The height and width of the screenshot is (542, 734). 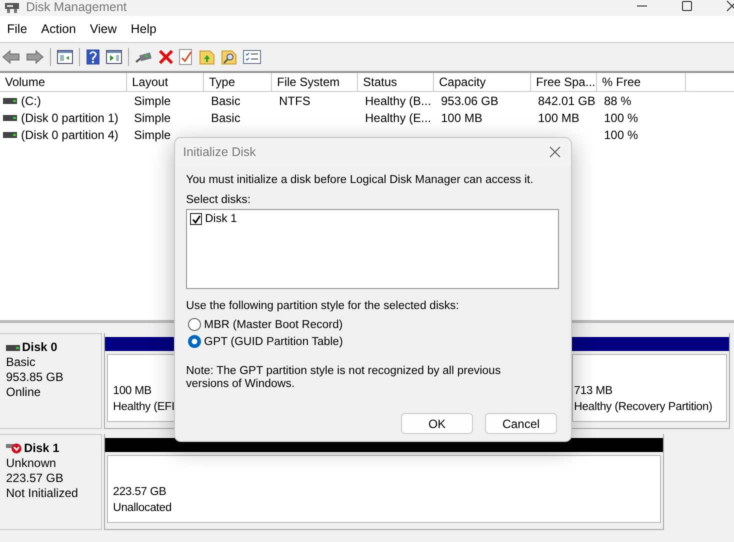 What do you see at coordinates (18, 29) in the screenshot?
I see `menu-item: File` at bounding box center [18, 29].